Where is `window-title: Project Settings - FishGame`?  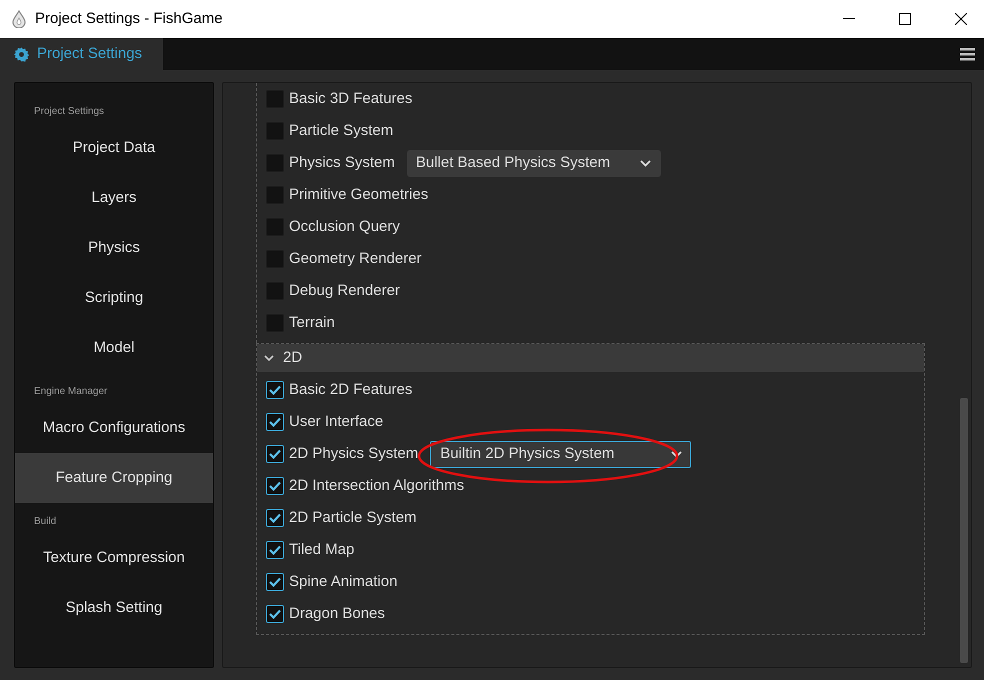 window-title: Project Settings - FishGame is located at coordinates (129, 18).